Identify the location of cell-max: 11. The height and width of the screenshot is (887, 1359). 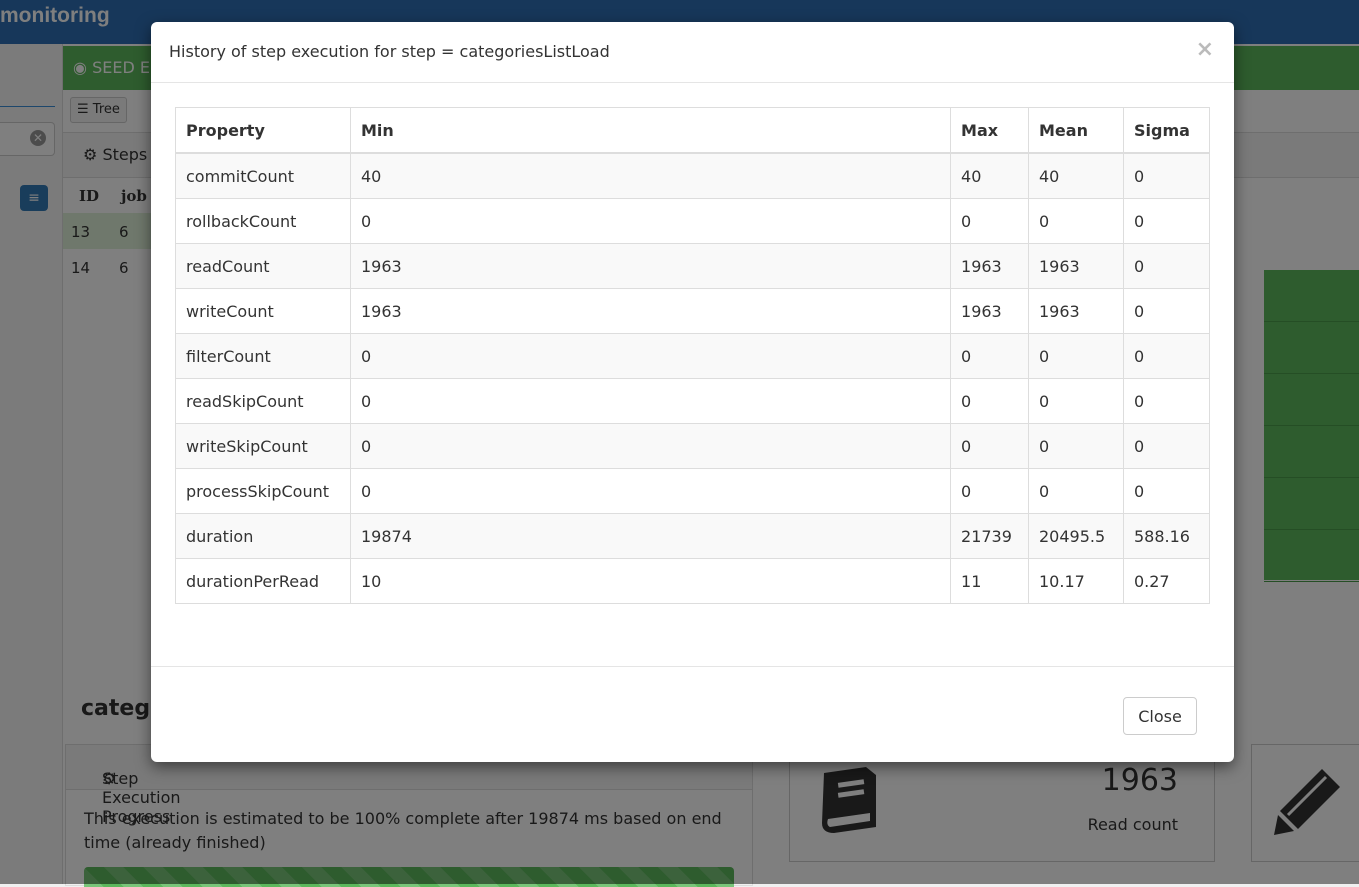
(989, 581).